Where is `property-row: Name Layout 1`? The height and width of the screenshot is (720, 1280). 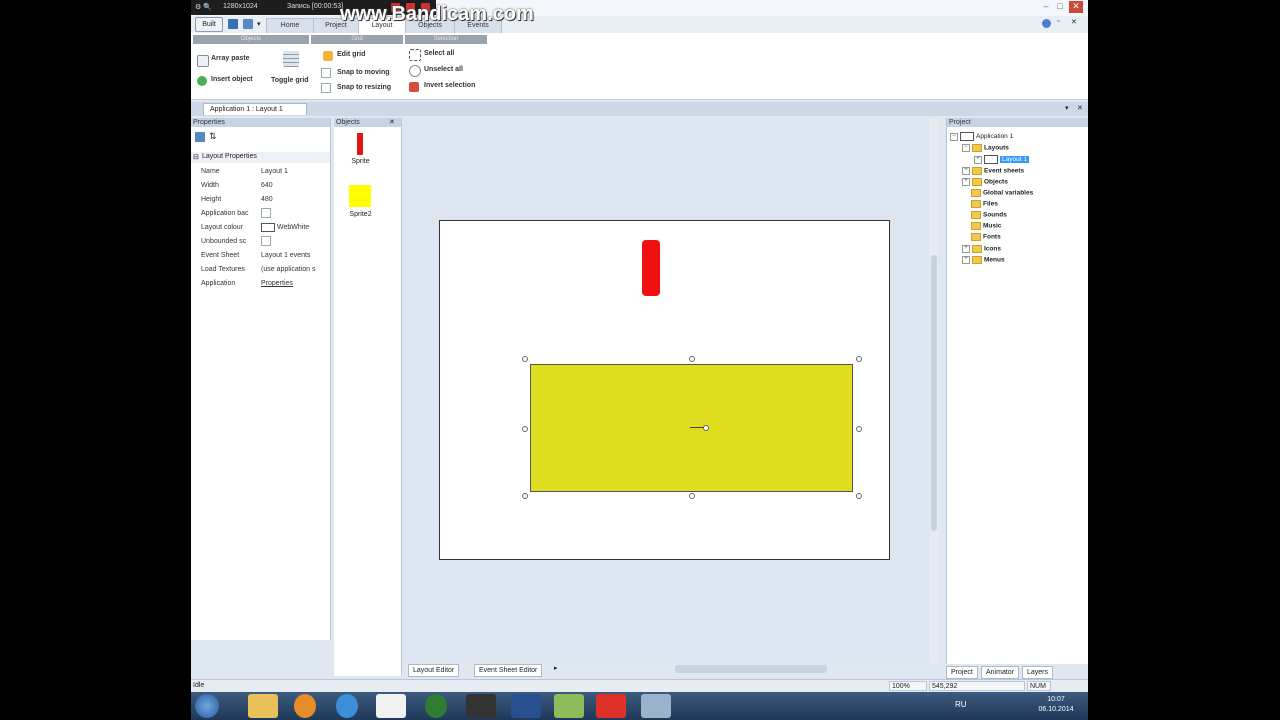 property-row: Name Layout 1 is located at coordinates (265, 172).